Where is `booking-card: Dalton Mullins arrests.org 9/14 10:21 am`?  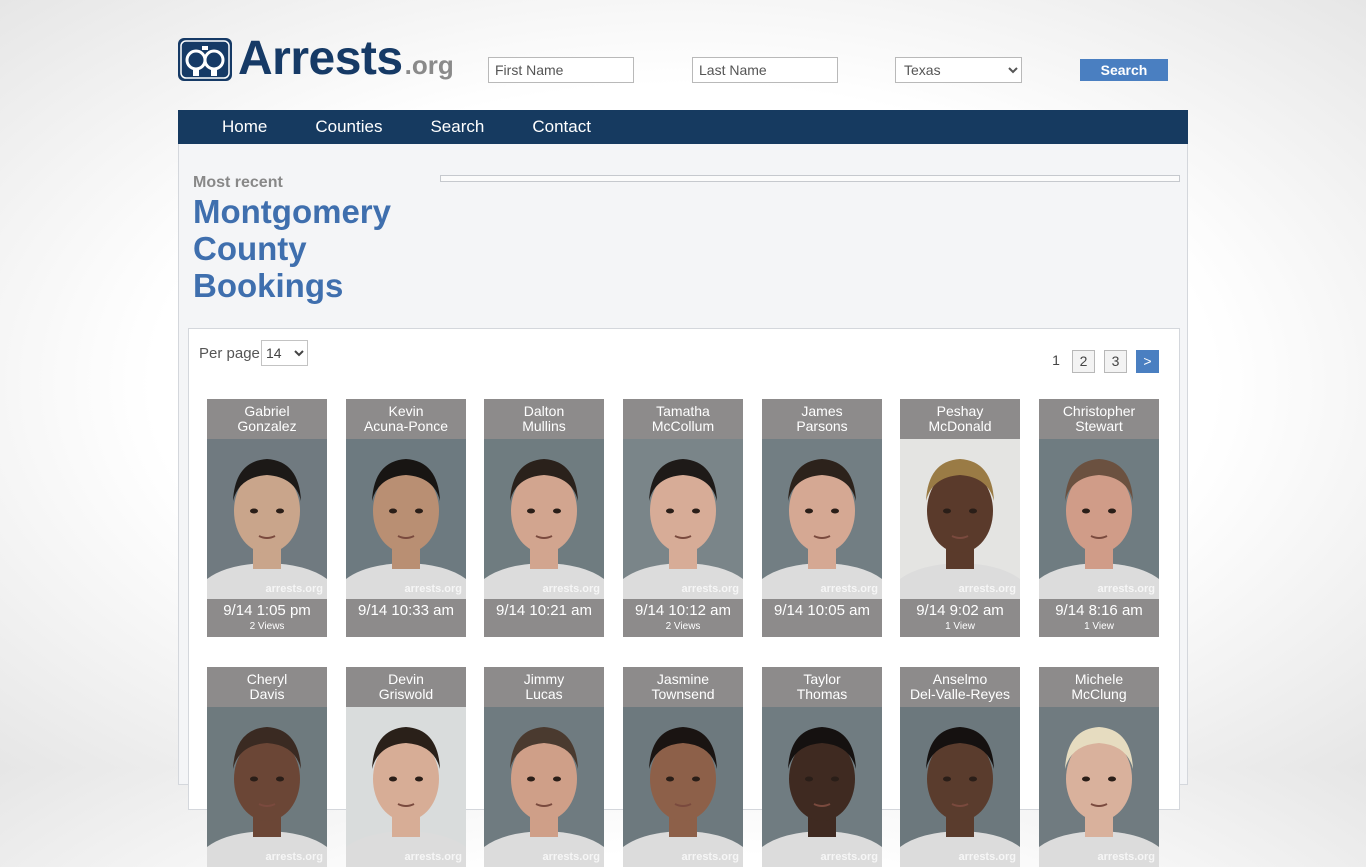 booking-card: Dalton Mullins arrests.org 9/14 10:21 am is located at coordinates (544, 518).